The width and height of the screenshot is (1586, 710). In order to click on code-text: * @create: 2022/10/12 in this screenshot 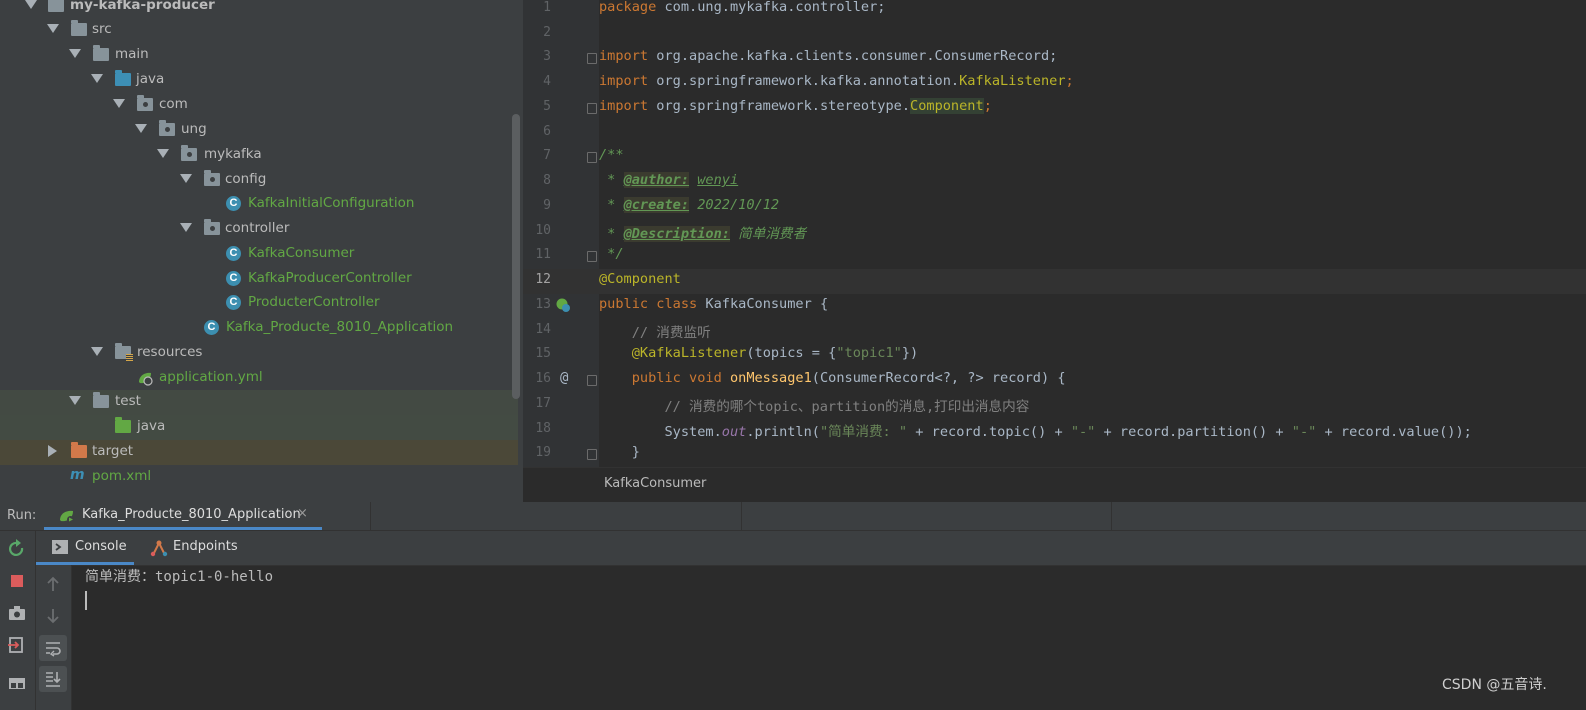, I will do `click(689, 205)`.